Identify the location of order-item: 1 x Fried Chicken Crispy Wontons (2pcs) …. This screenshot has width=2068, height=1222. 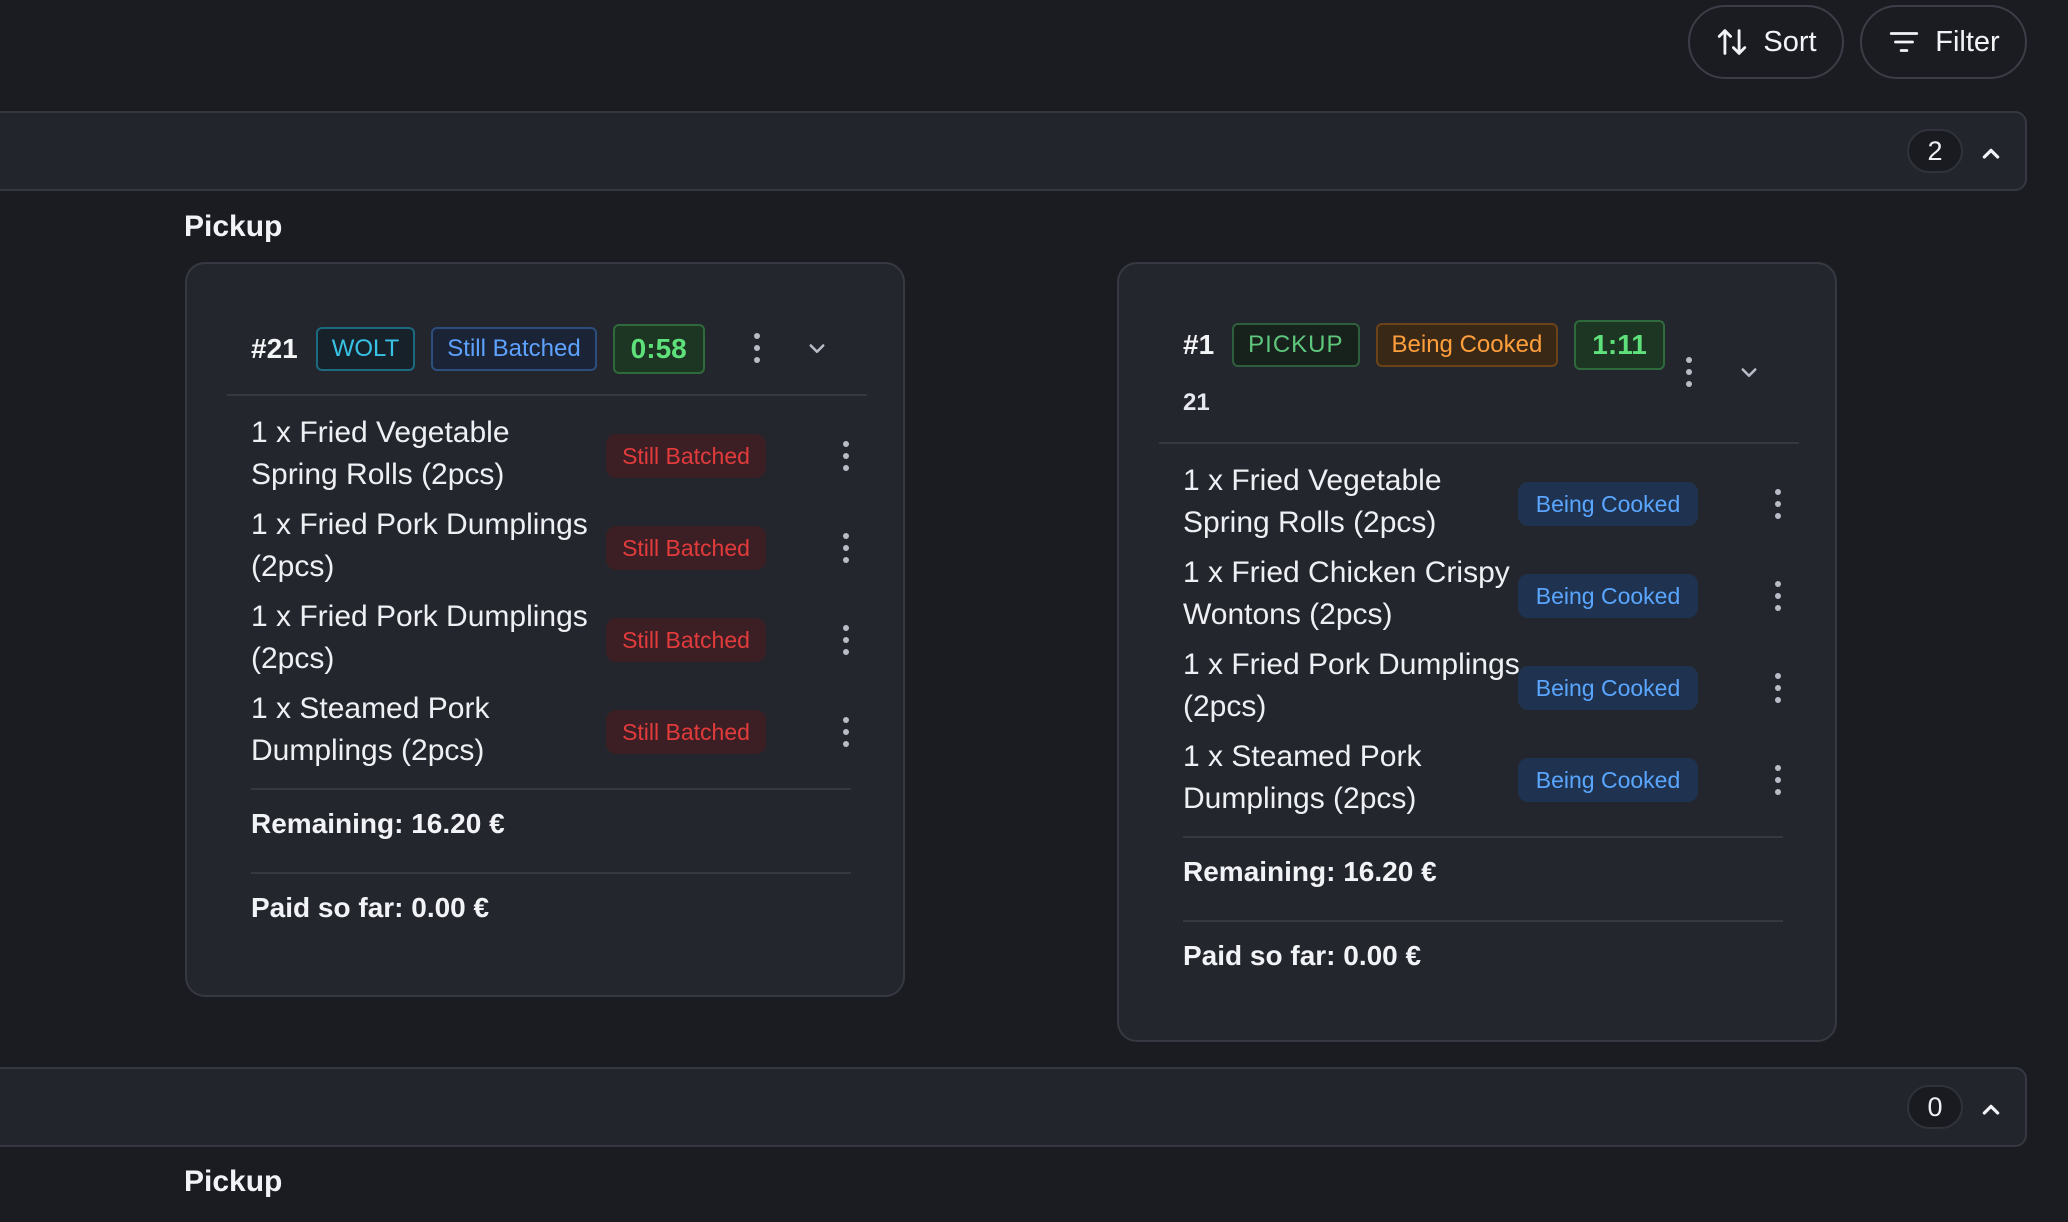
(1493, 597).